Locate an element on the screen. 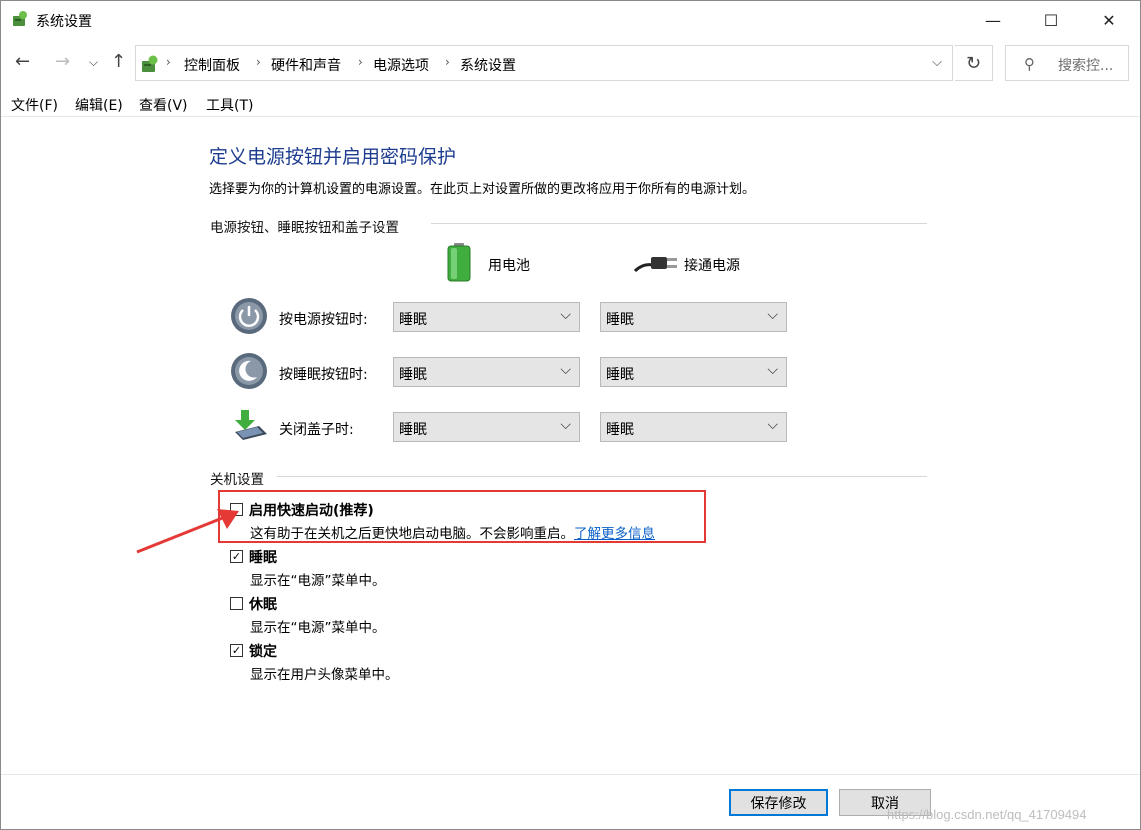 The image size is (1141, 830). search-icon: ⚲ is located at coordinates (1029, 64).